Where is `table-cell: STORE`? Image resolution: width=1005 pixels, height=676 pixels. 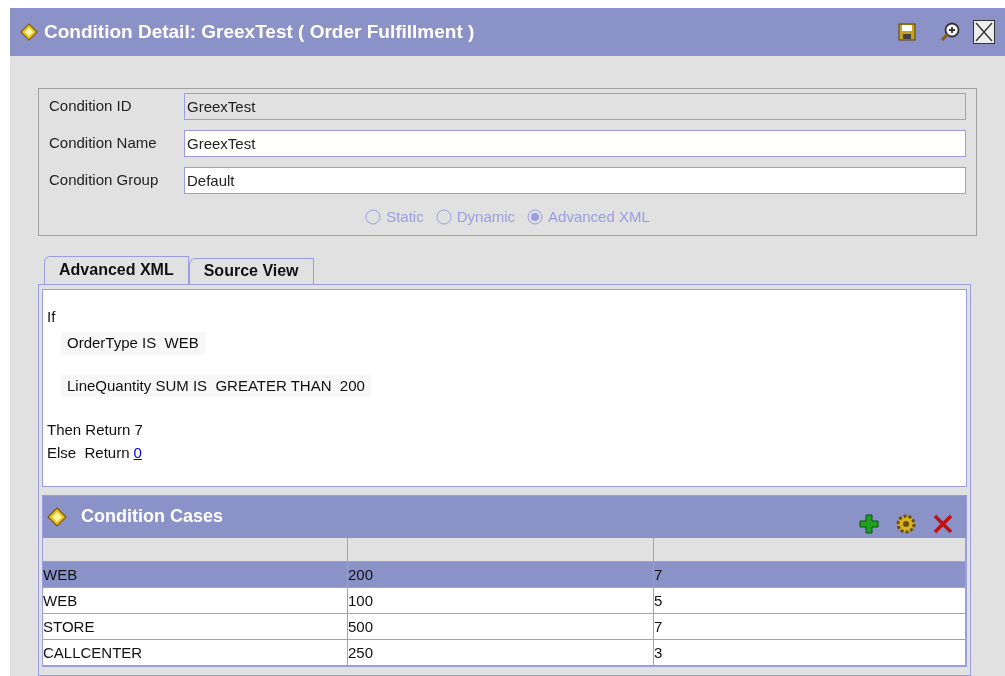 table-cell: STORE is located at coordinates (195, 626).